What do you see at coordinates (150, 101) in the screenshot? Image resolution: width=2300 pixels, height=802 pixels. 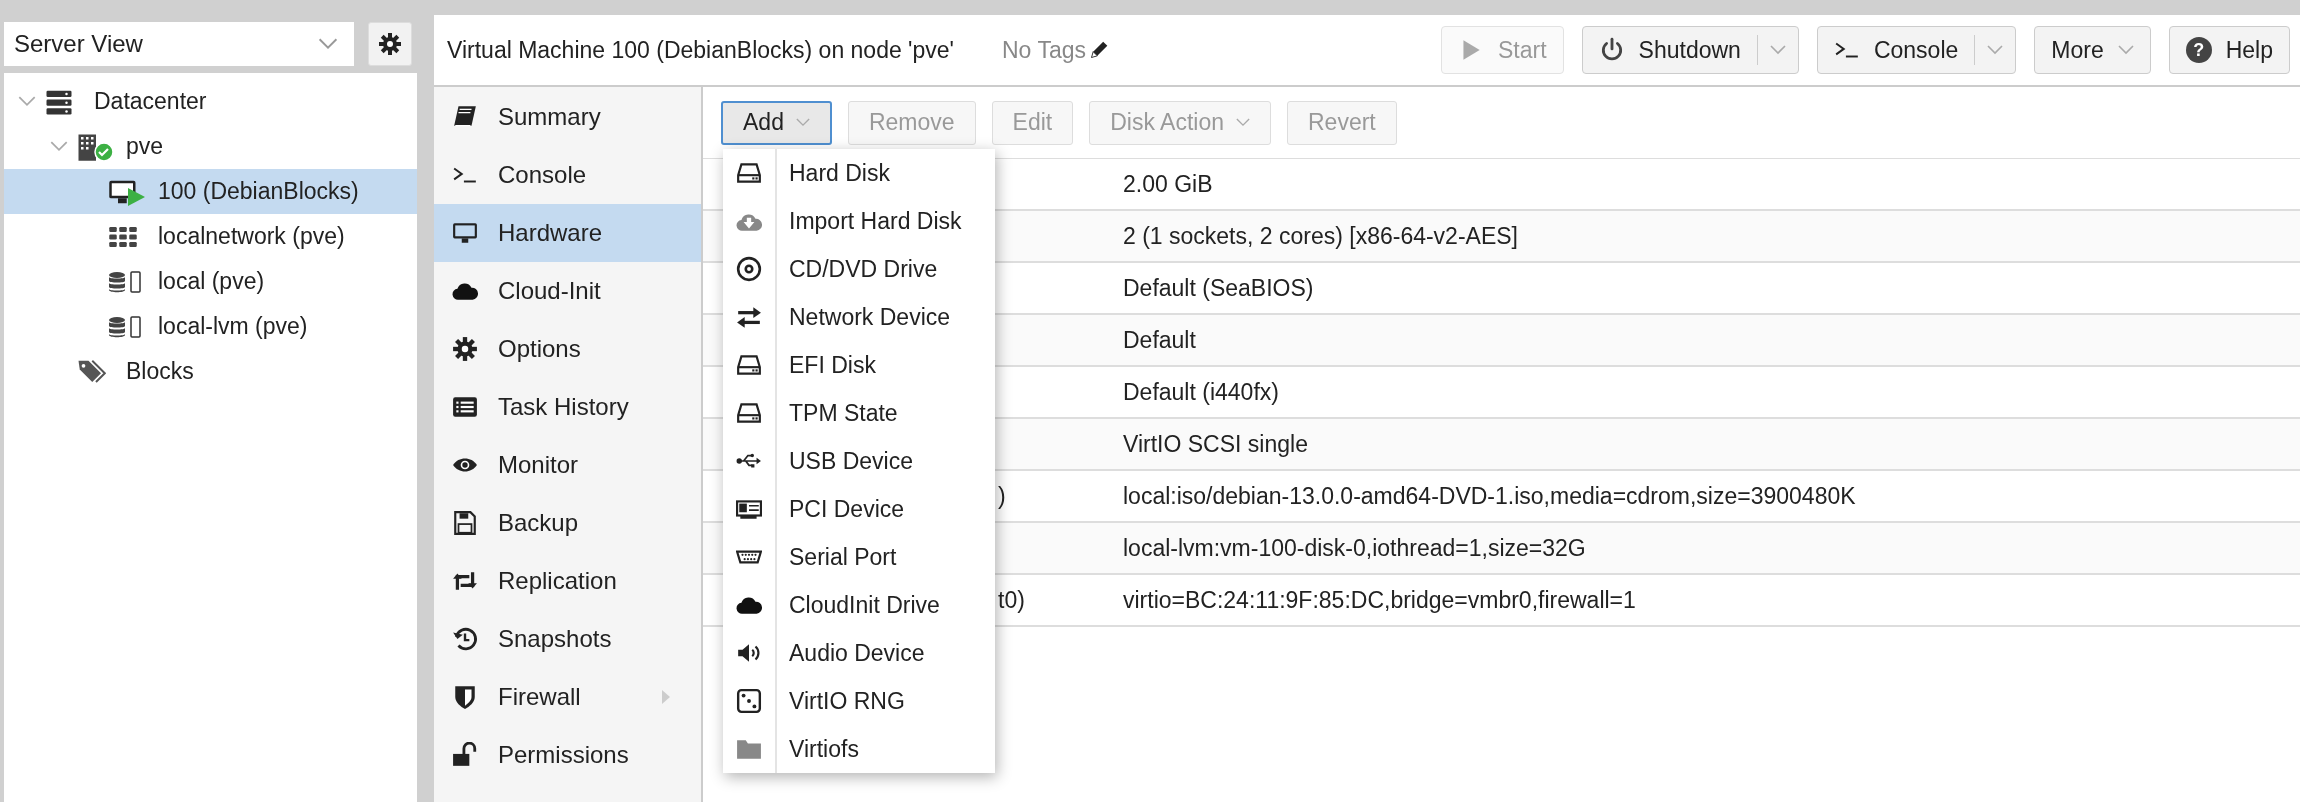 I see `tree-item-label: Datacenter` at bounding box center [150, 101].